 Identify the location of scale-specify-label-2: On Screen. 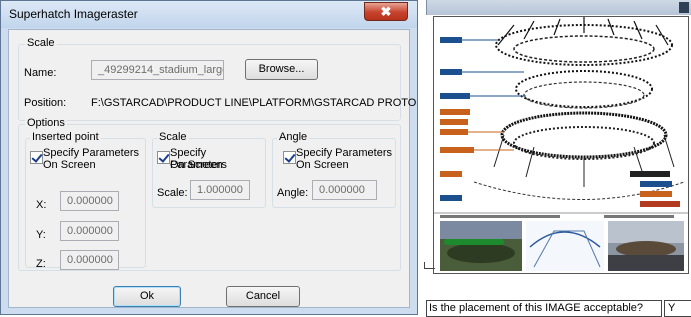
(196, 165).